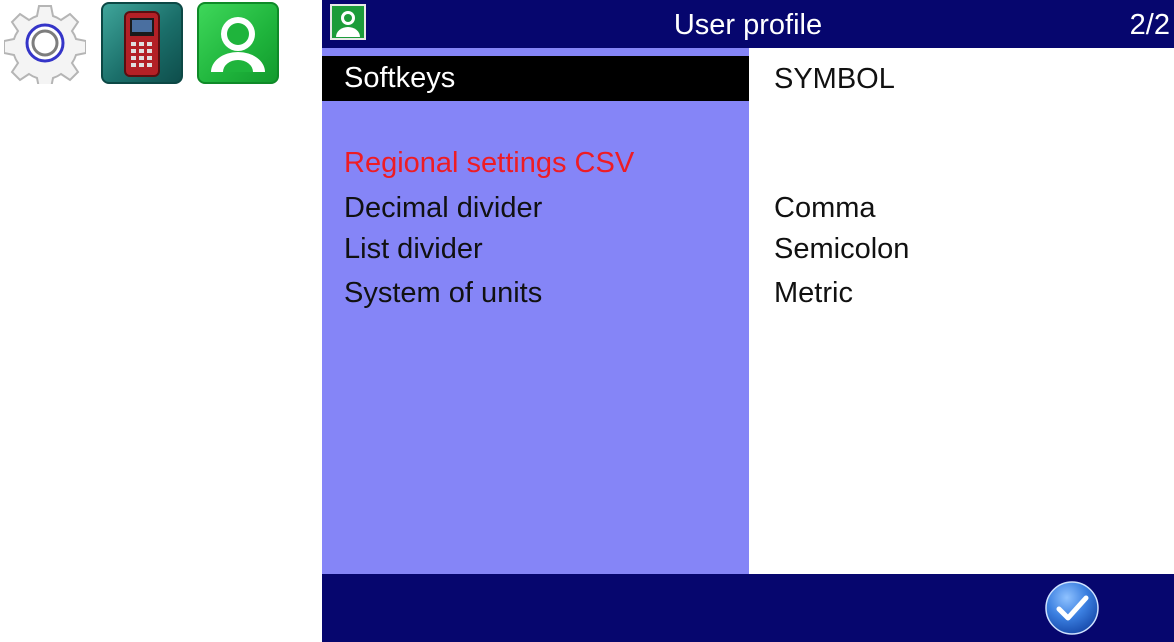 The image size is (1174, 642). Describe the element at coordinates (413, 249) in the screenshot. I see `list-divider-label: List divider` at that location.